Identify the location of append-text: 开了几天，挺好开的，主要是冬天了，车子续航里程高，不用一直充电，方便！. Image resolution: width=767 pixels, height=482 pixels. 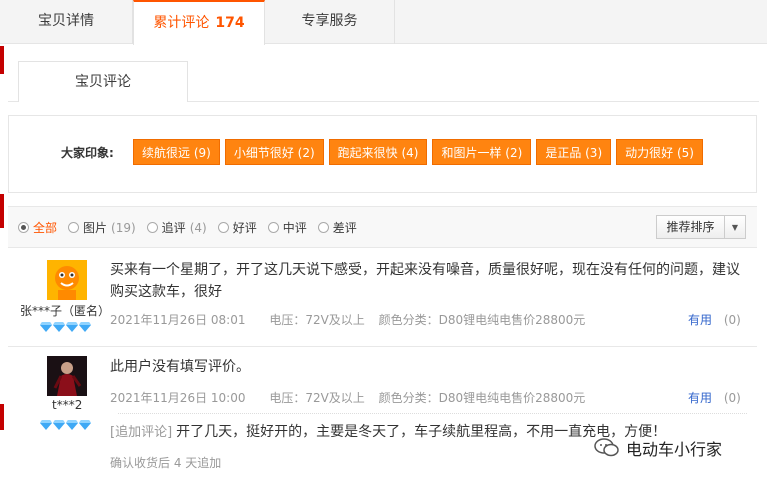
(421, 432).